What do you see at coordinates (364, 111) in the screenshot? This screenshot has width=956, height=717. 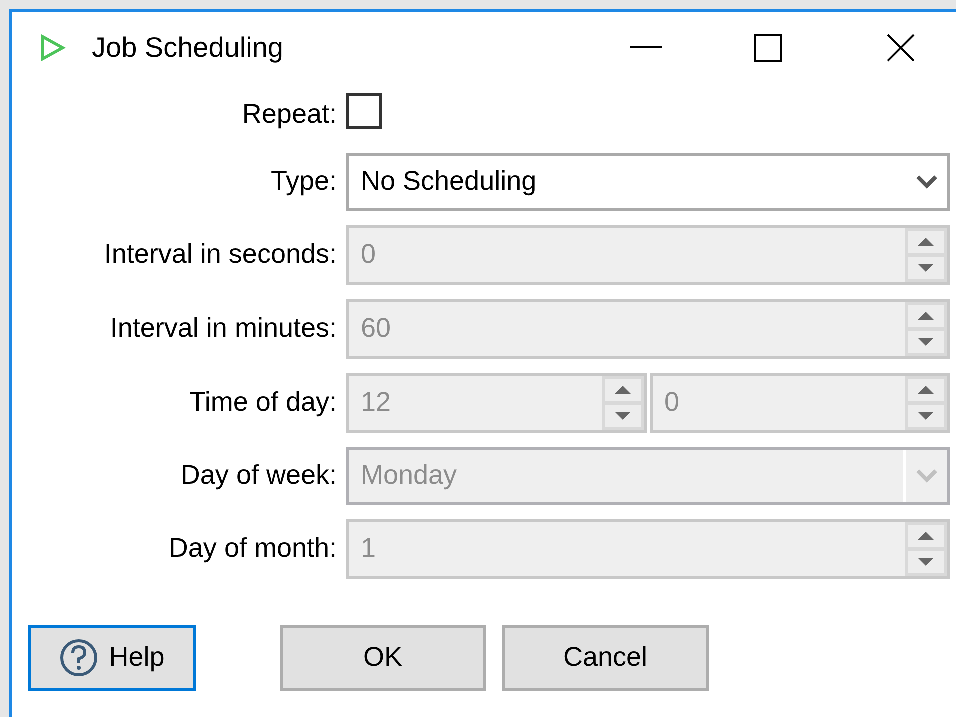 I see `repeat-checkbox` at bounding box center [364, 111].